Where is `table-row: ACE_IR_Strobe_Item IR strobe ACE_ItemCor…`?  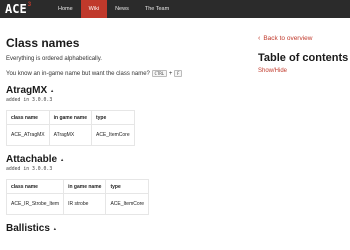
table-row: ACE_IR_Strobe_Item IR strobe ACE_ItemCor… is located at coordinates (77, 204).